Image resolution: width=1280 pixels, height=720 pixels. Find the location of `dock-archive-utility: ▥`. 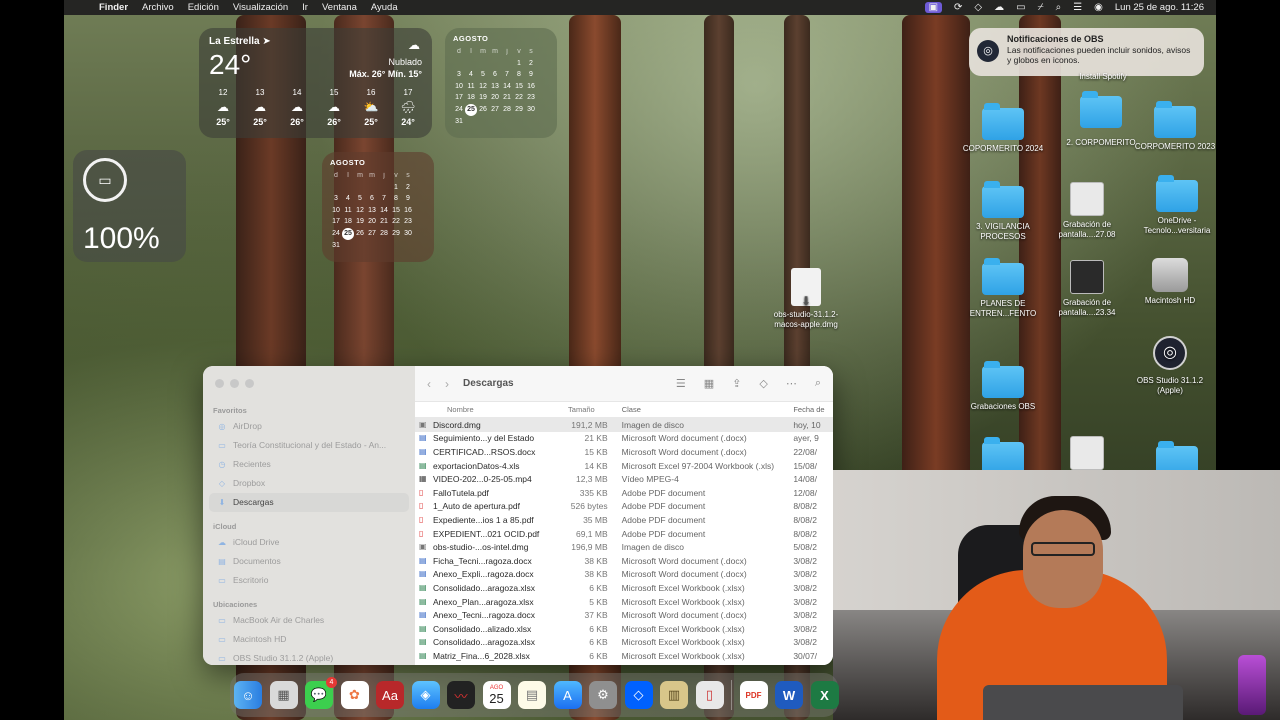

dock-archive-utility: ▥ is located at coordinates (674, 695).